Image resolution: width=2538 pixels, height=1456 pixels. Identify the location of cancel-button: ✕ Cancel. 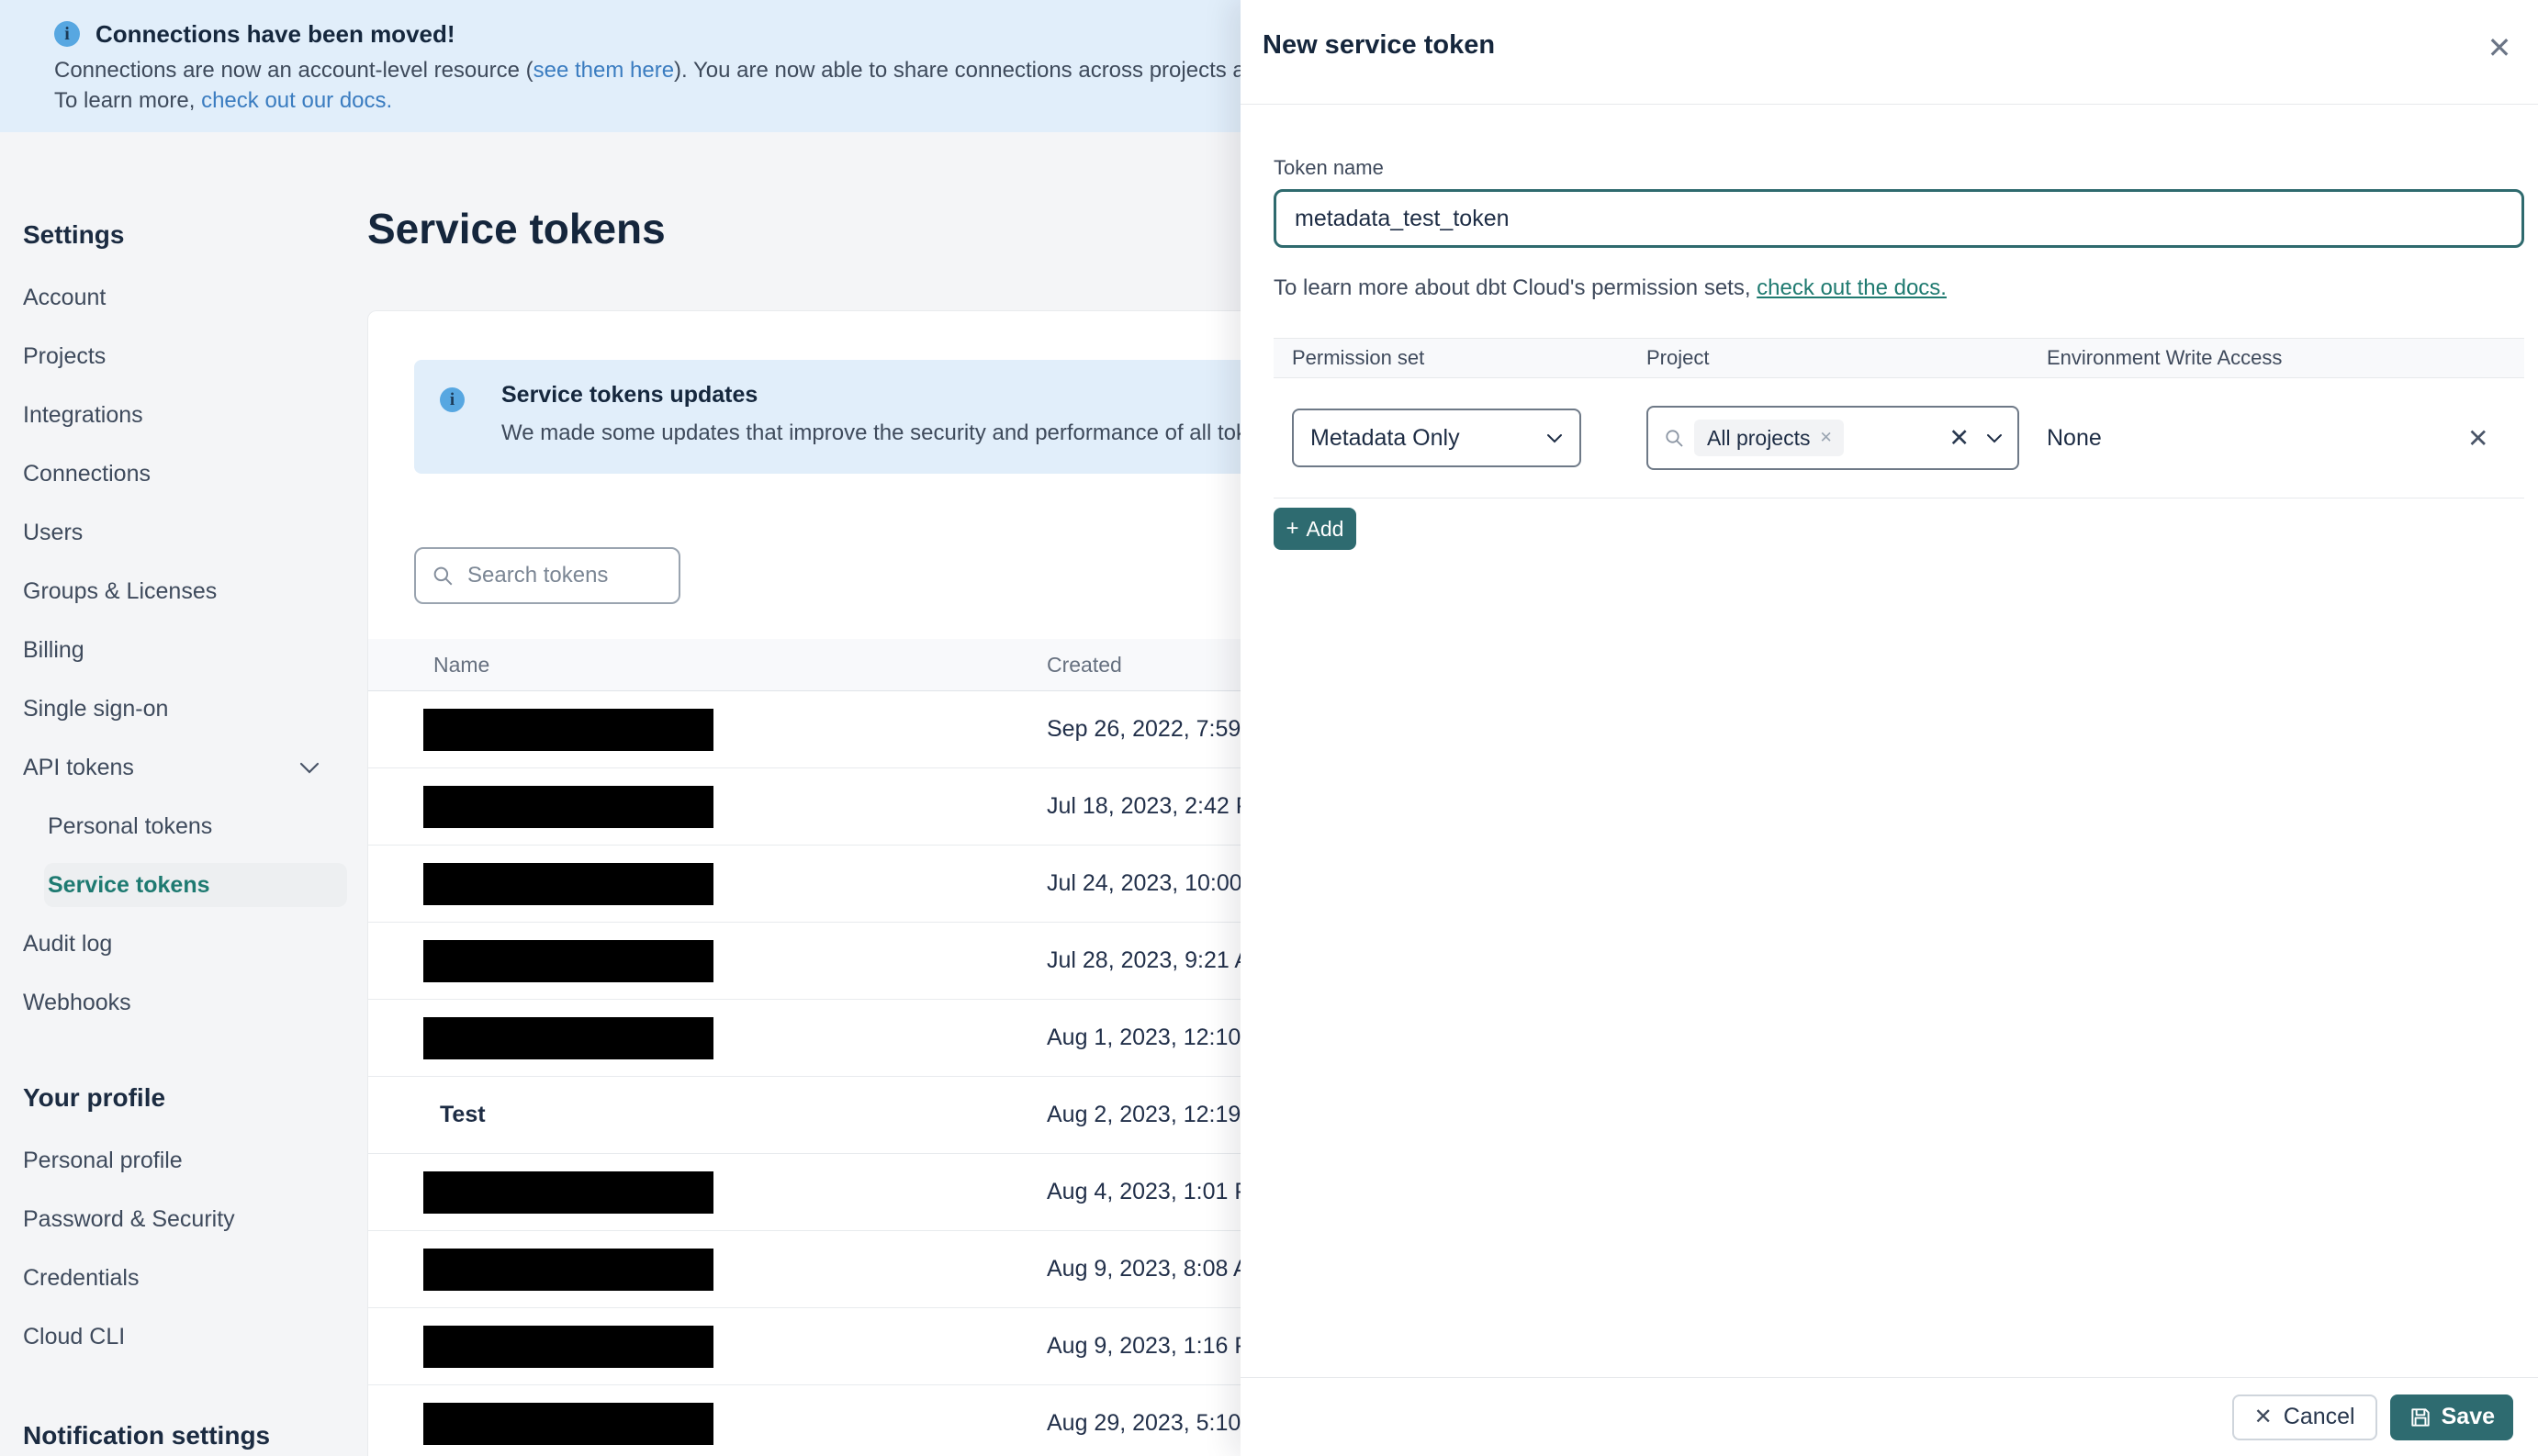
(2304, 1417).